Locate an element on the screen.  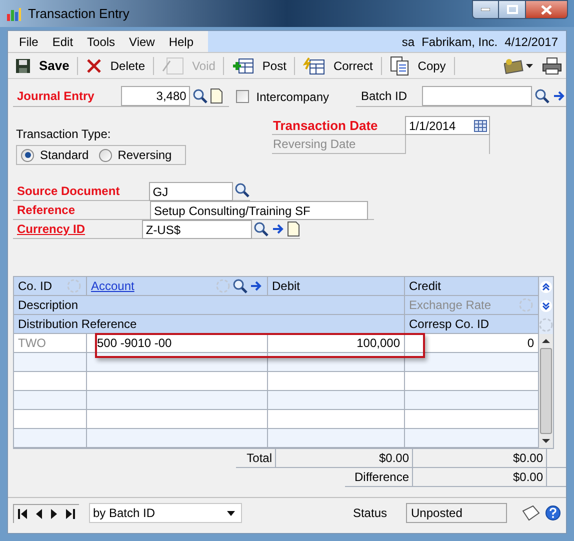
double-chevron-down-icon is located at coordinates (546, 306).